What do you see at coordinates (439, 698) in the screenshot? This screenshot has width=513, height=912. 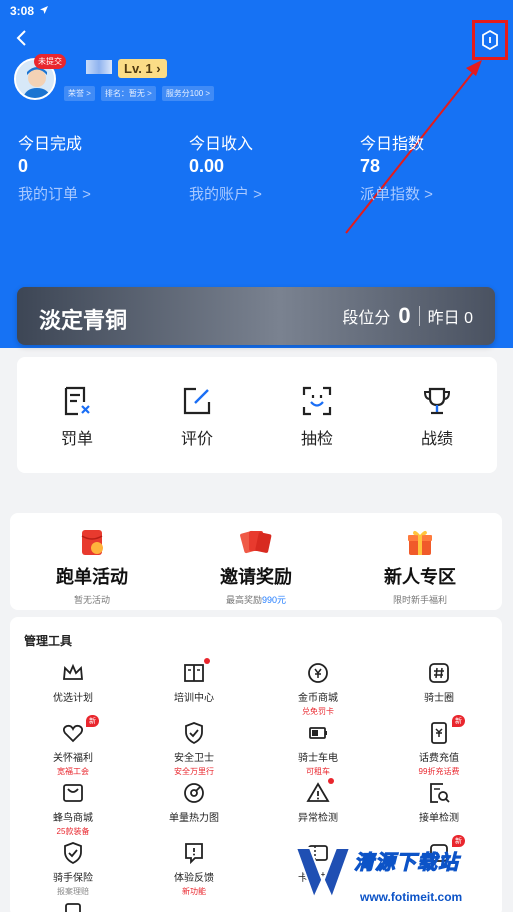 I see `tool-label: 骑士圈` at bounding box center [439, 698].